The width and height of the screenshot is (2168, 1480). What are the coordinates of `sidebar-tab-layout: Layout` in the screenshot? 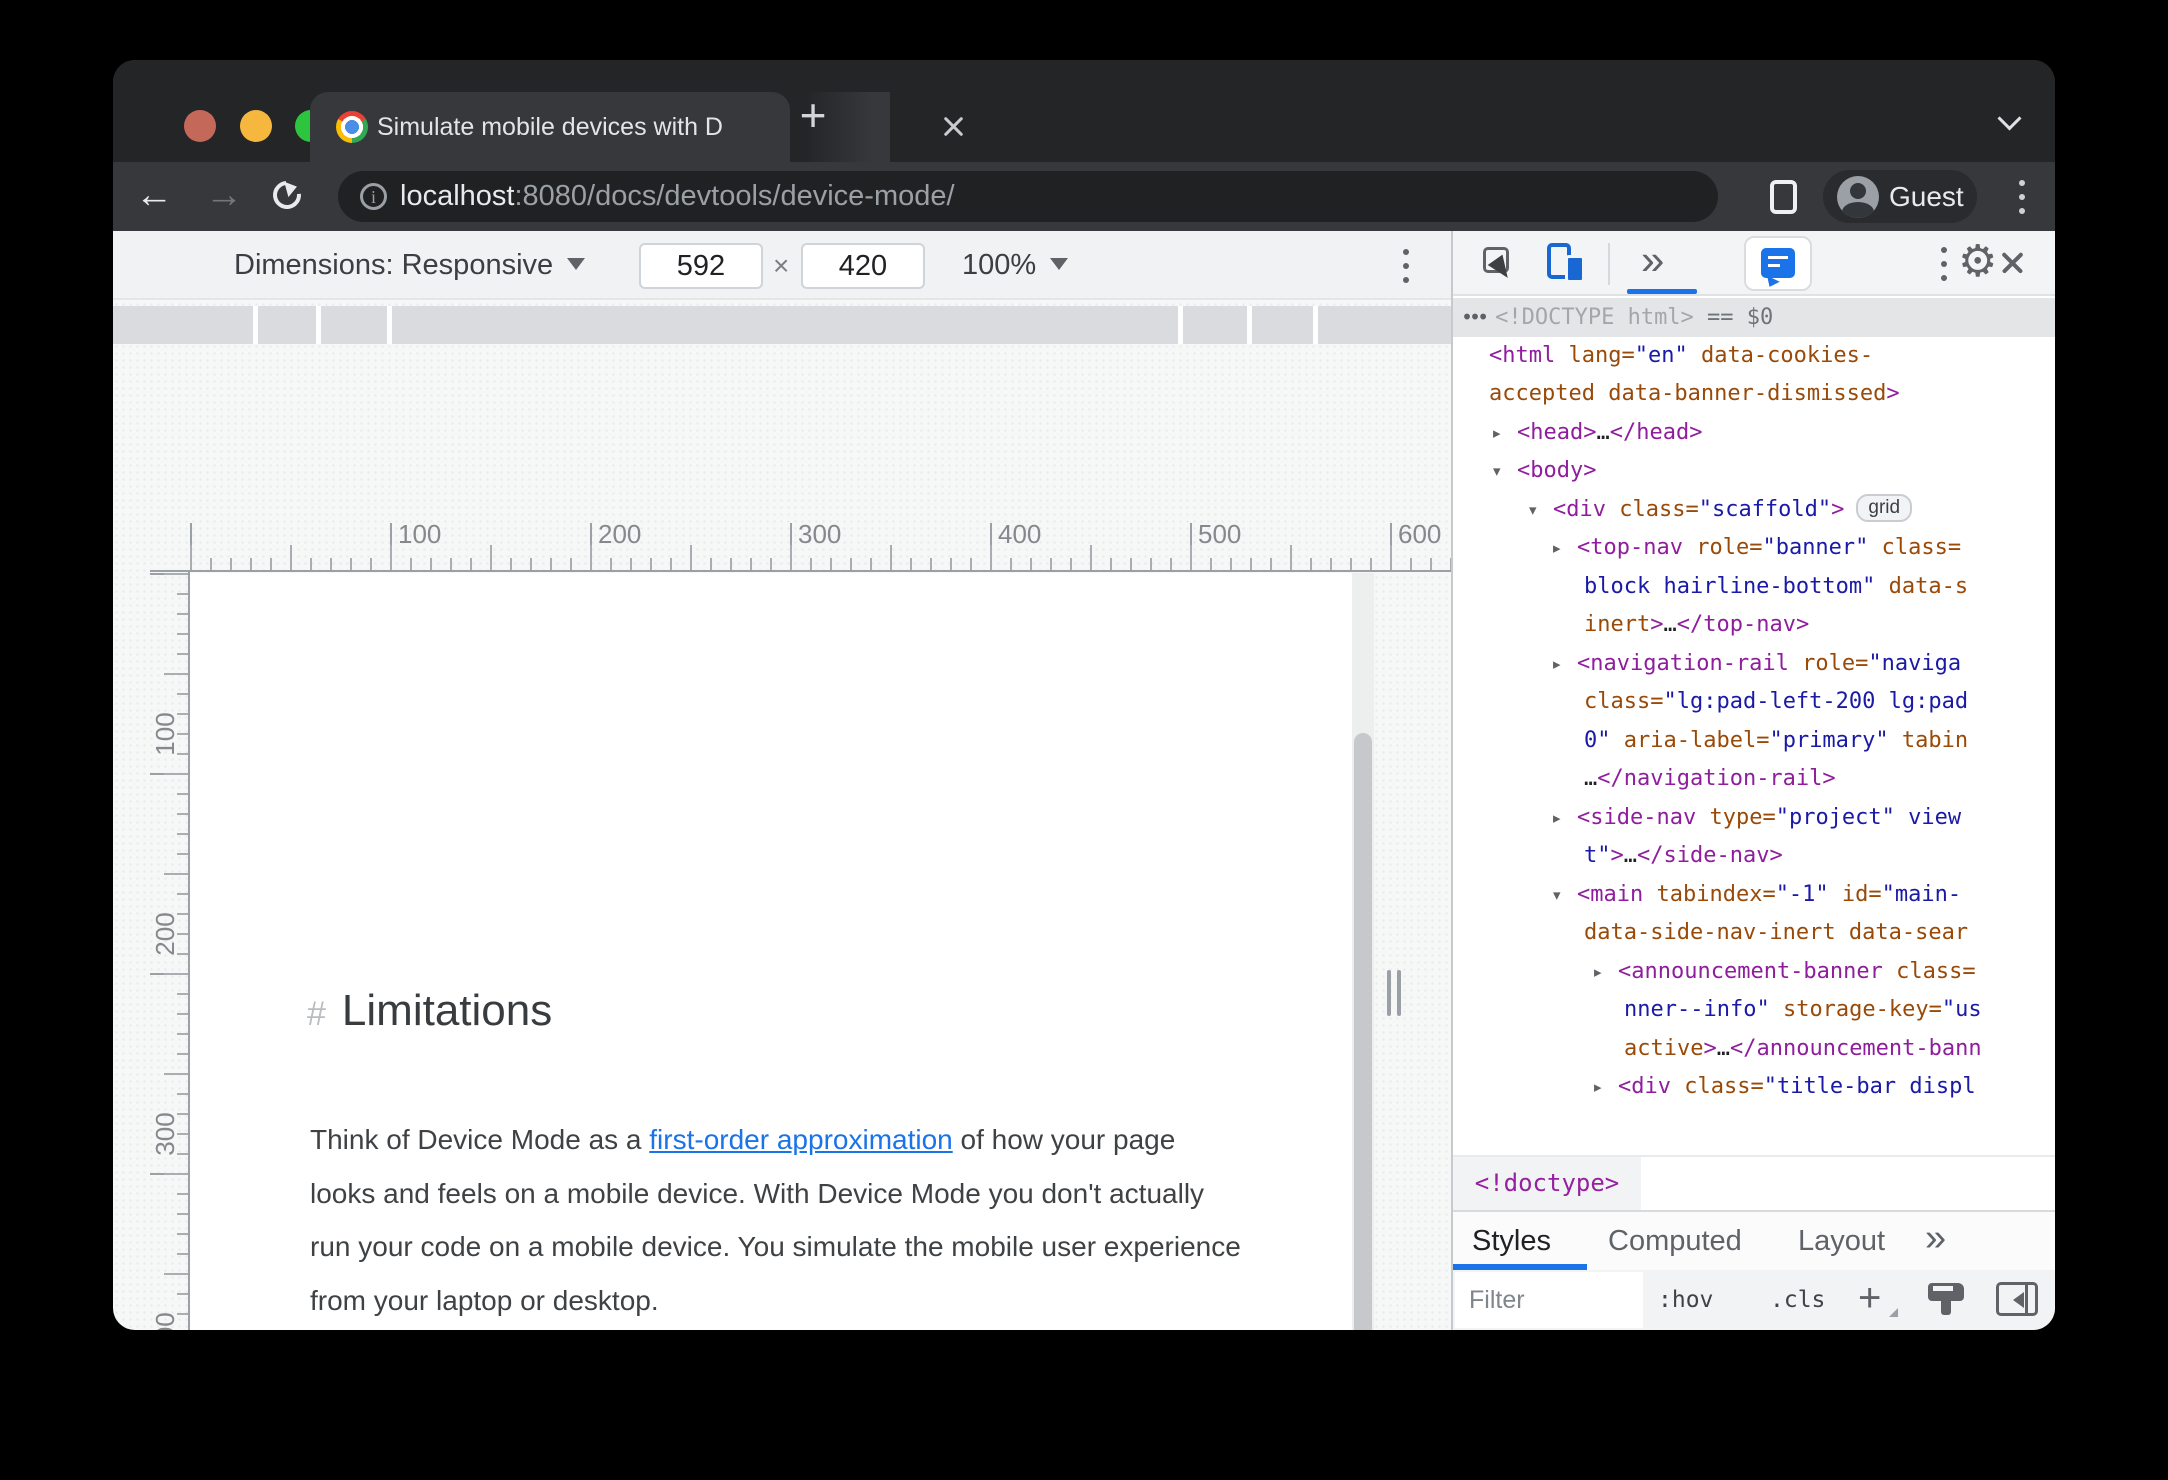 It's located at (1841, 1241).